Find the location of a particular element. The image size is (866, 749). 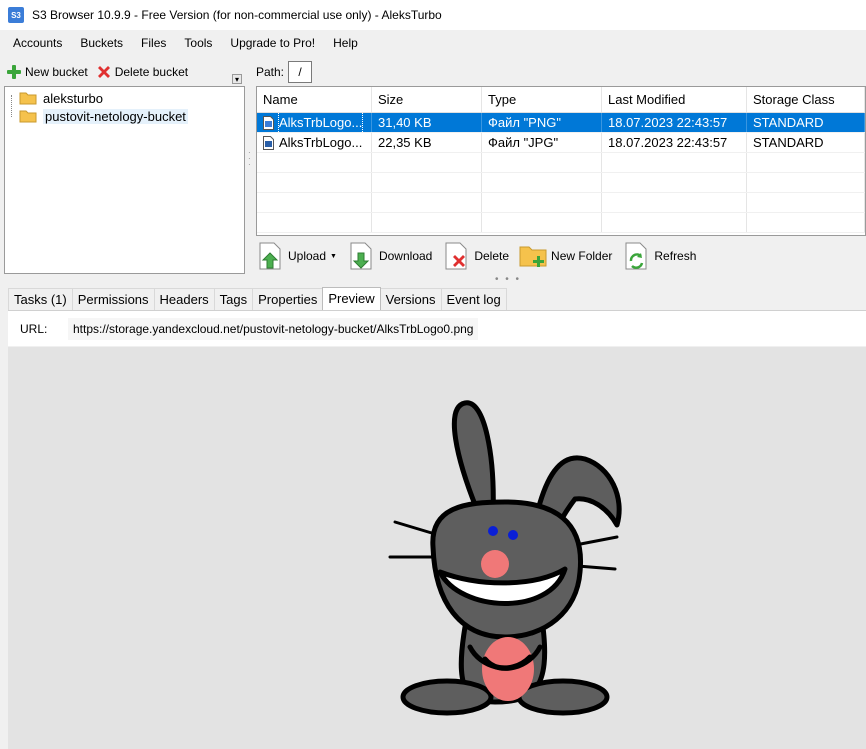

collapse-toolbar-button: ▾ is located at coordinates (237, 79).